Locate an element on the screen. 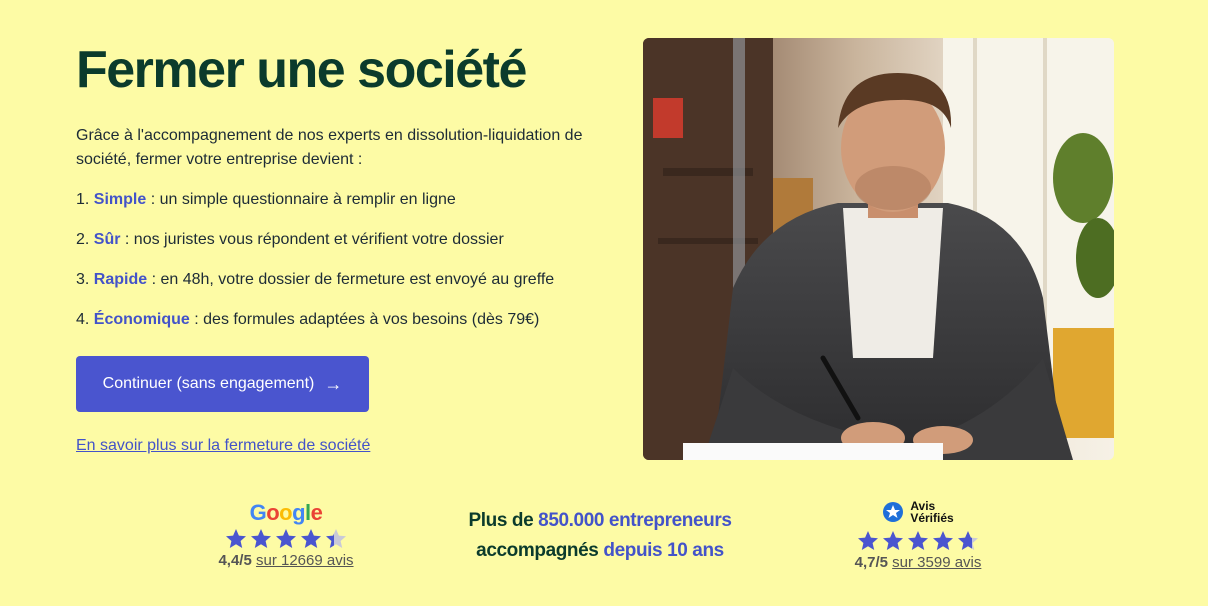 This screenshot has width=1208, height=606. google-stars is located at coordinates (286, 539).